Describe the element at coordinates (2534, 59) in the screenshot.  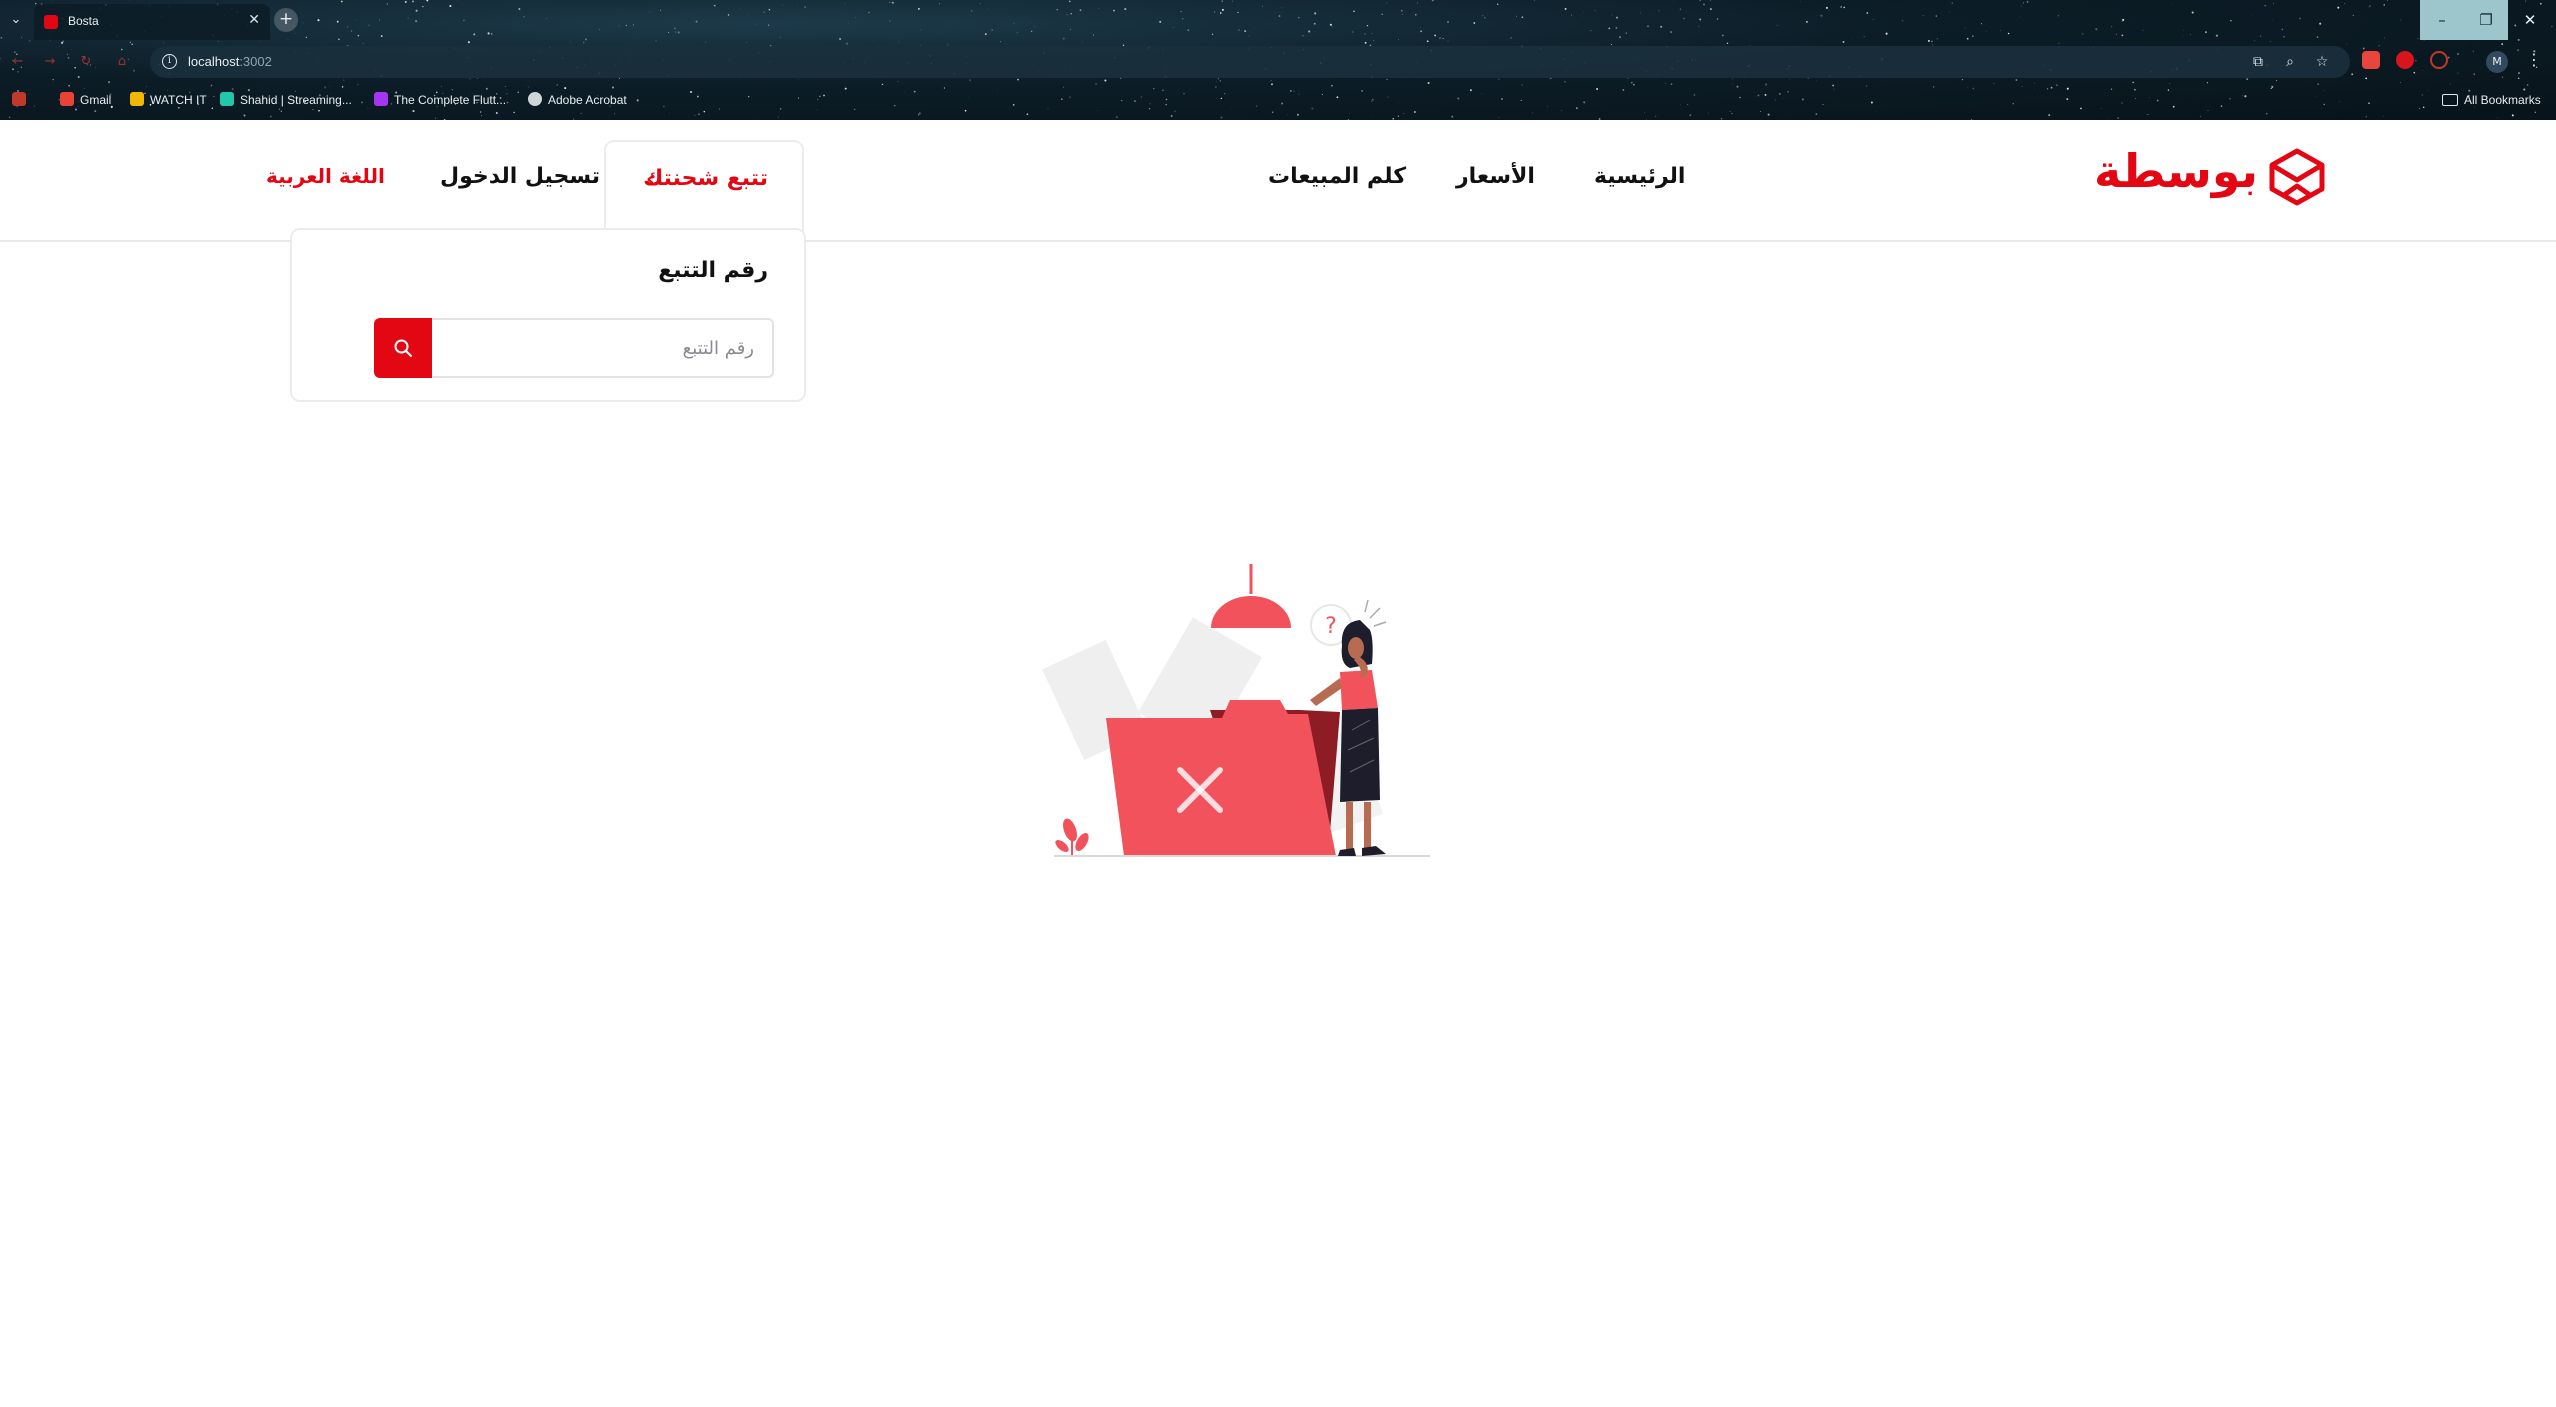
I see `browser-menu-icon: ⋮` at that location.